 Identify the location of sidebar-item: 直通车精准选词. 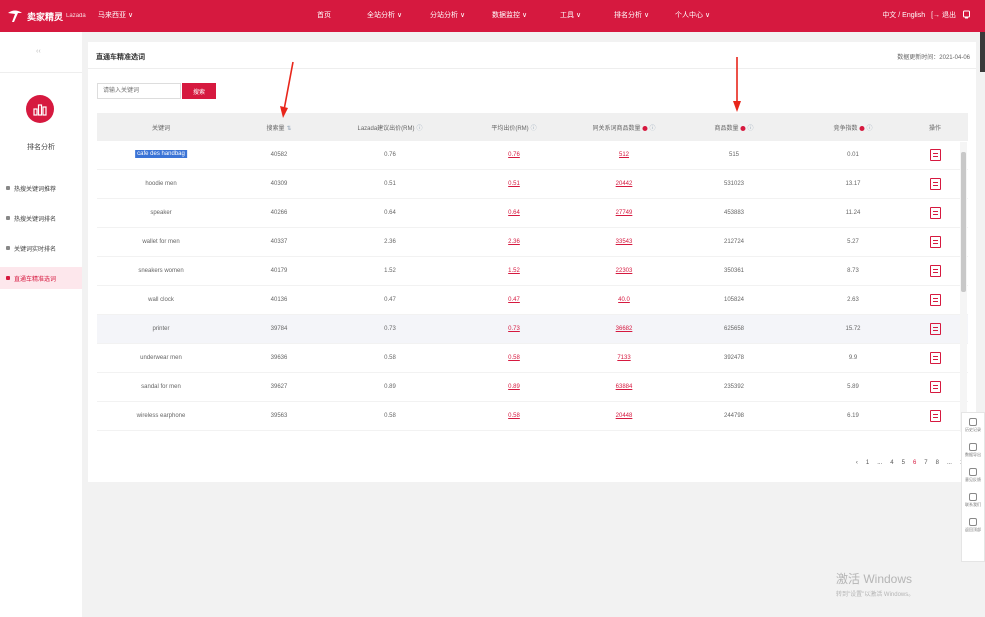
(41, 278).